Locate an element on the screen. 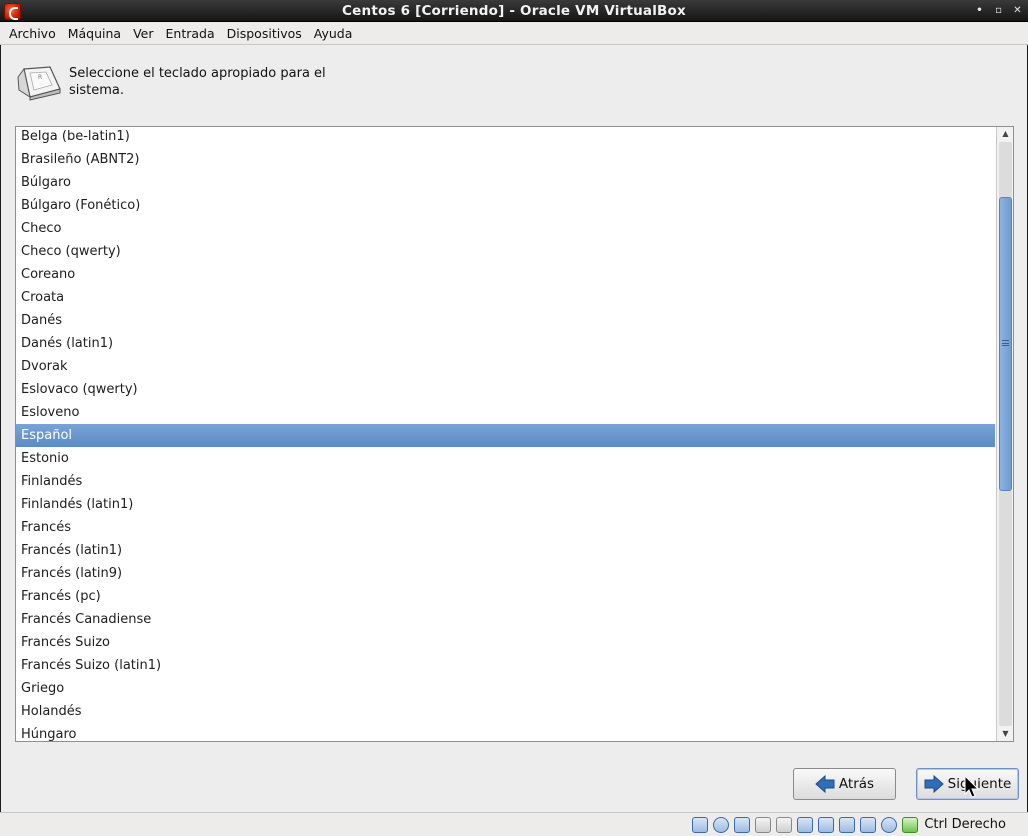 The height and width of the screenshot is (836, 1028). close-icon: ✕ is located at coordinates (1017, 11).